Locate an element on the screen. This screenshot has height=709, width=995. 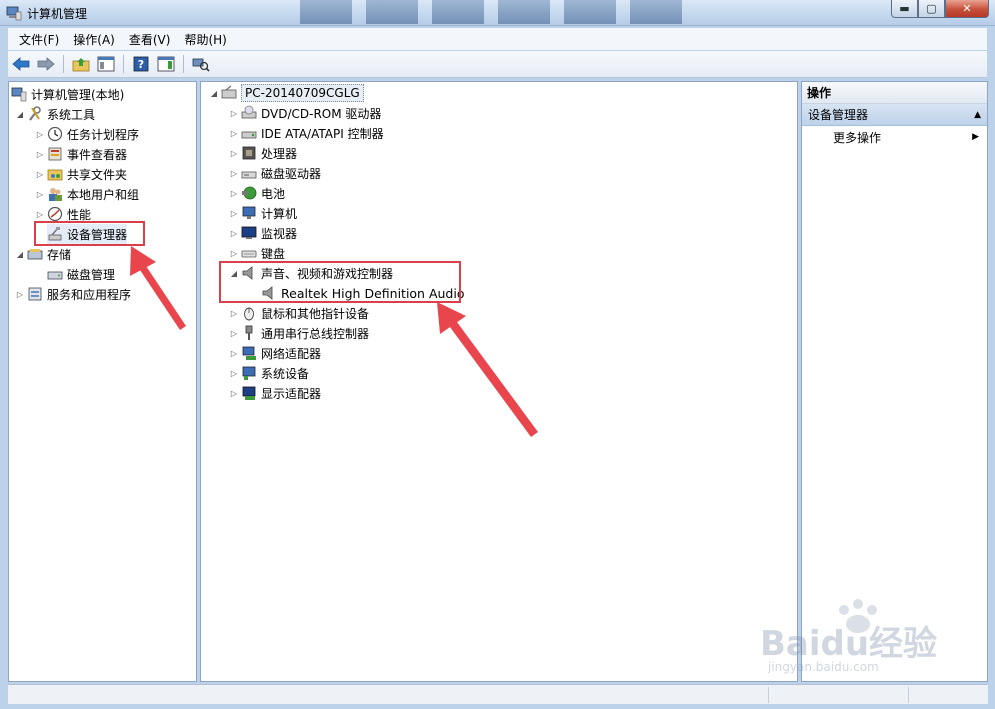
window-title: 计算机管理 is located at coordinates (57, 14).